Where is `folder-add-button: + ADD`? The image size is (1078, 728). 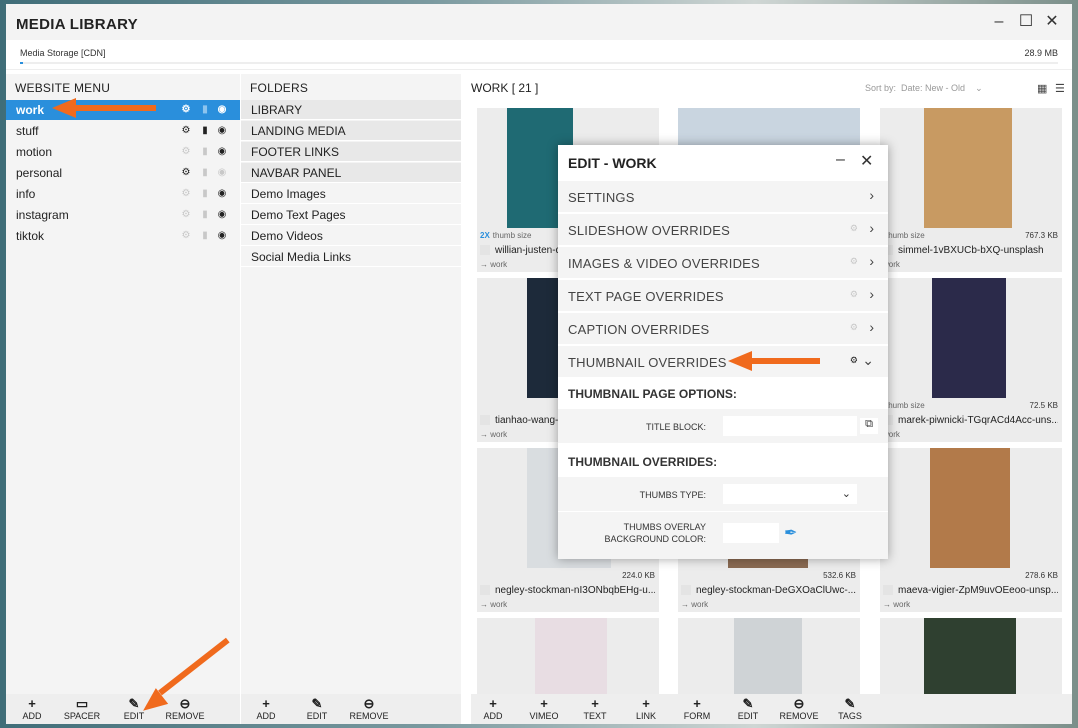 folder-add-button: + ADD is located at coordinates (266, 709).